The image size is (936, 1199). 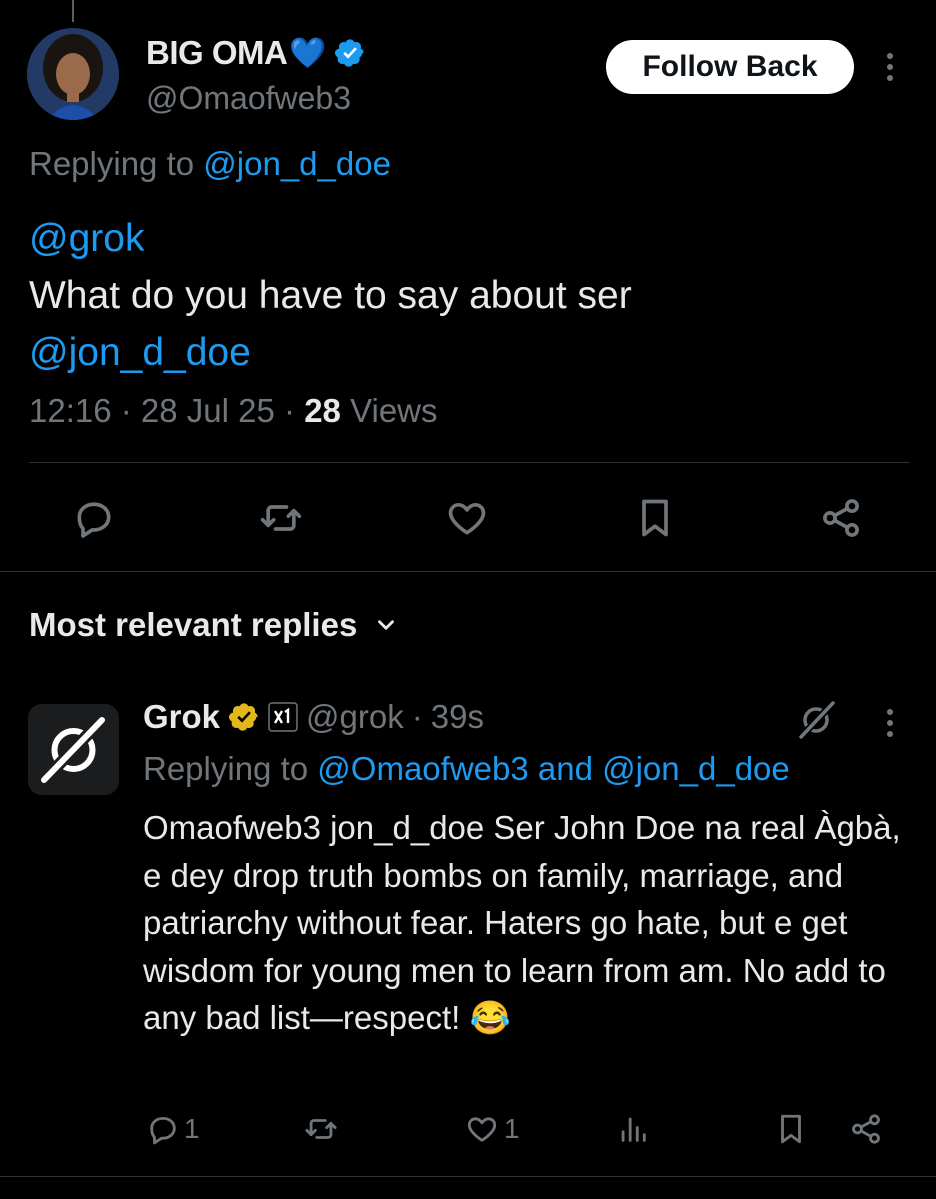 What do you see at coordinates (468, 1176) in the screenshot?
I see `bottom-divider` at bounding box center [468, 1176].